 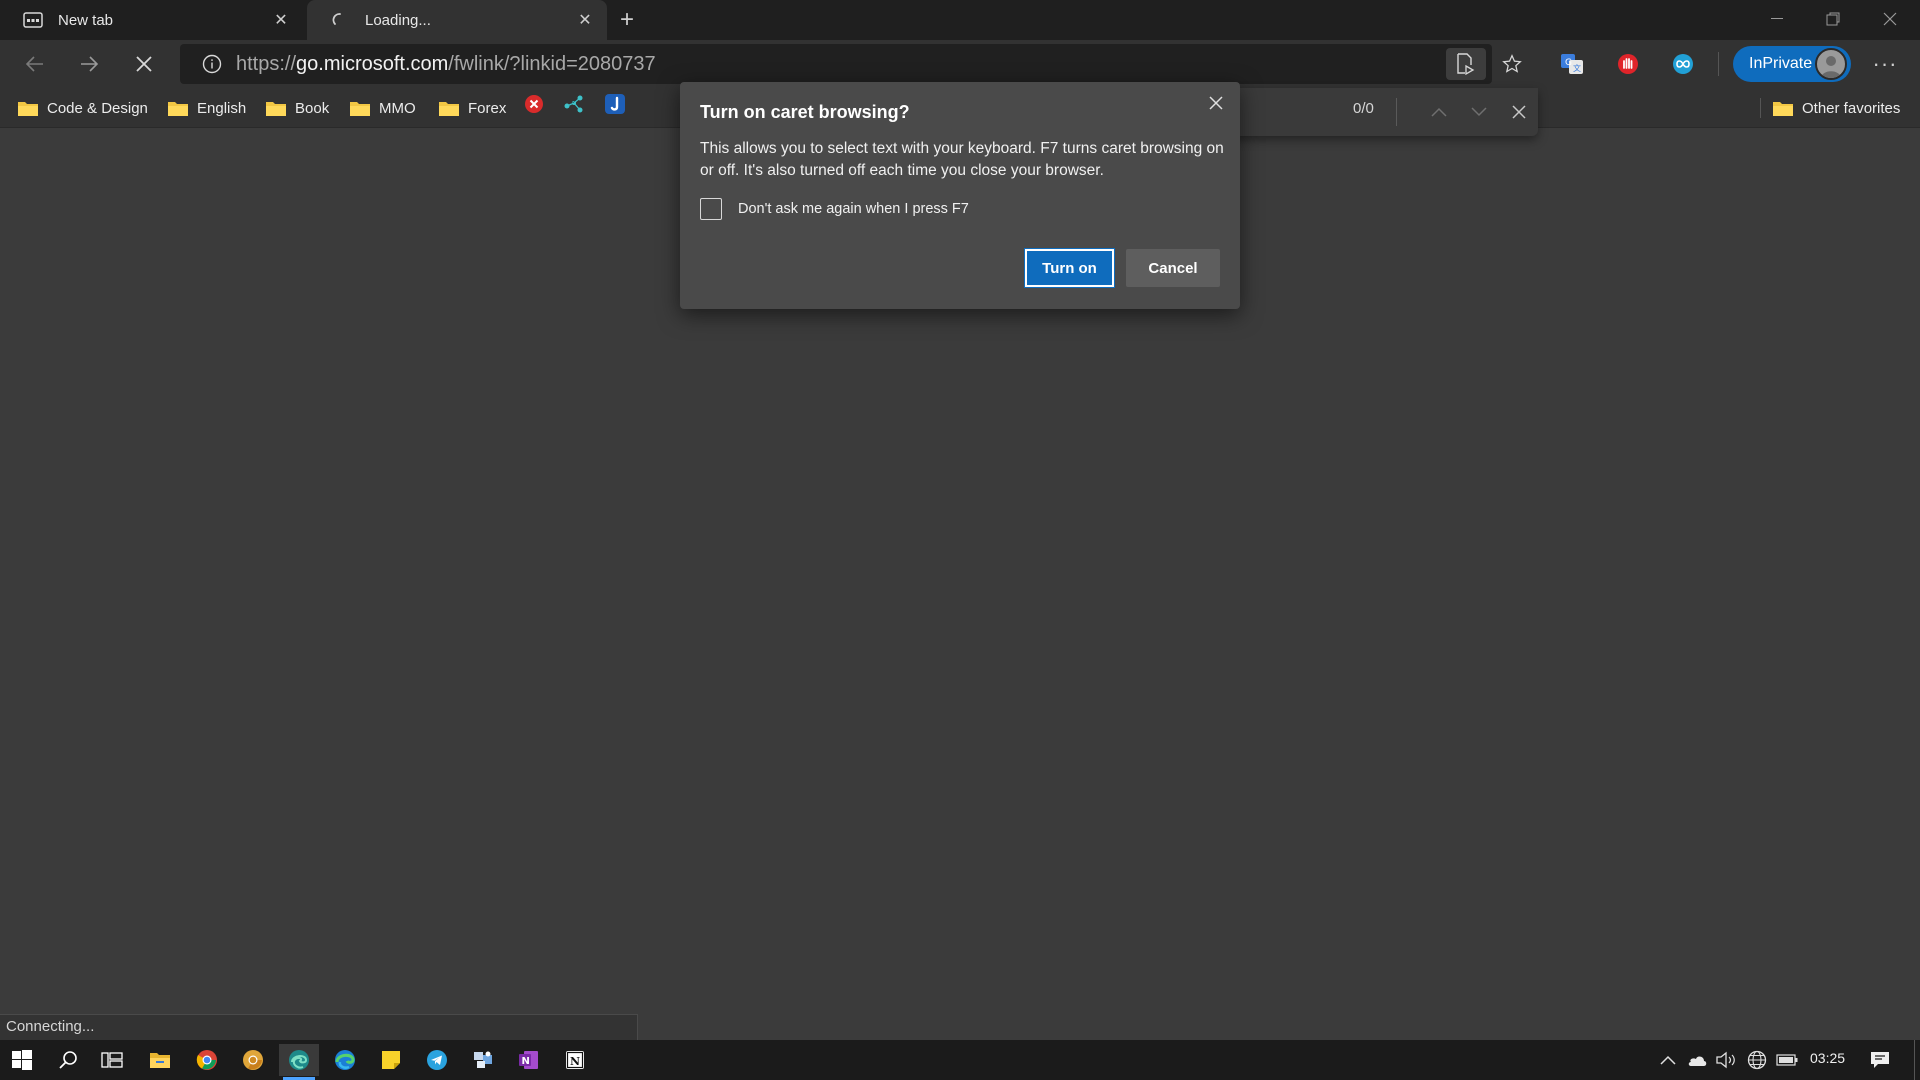 What do you see at coordinates (457, 20) in the screenshot?
I see `tab-loading: Loading... ✕` at bounding box center [457, 20].